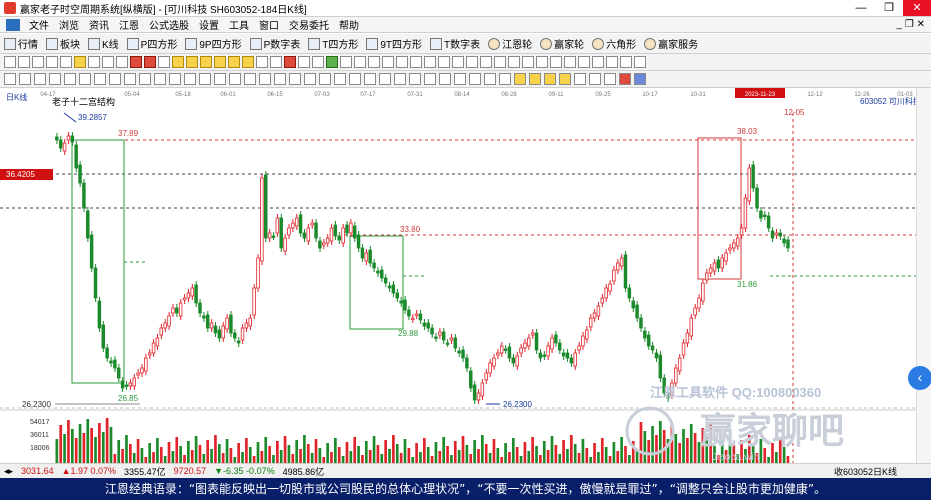 The height and width of the screenshot is (500, 931). I want to click on close-button: ✕, so click(917, 8).